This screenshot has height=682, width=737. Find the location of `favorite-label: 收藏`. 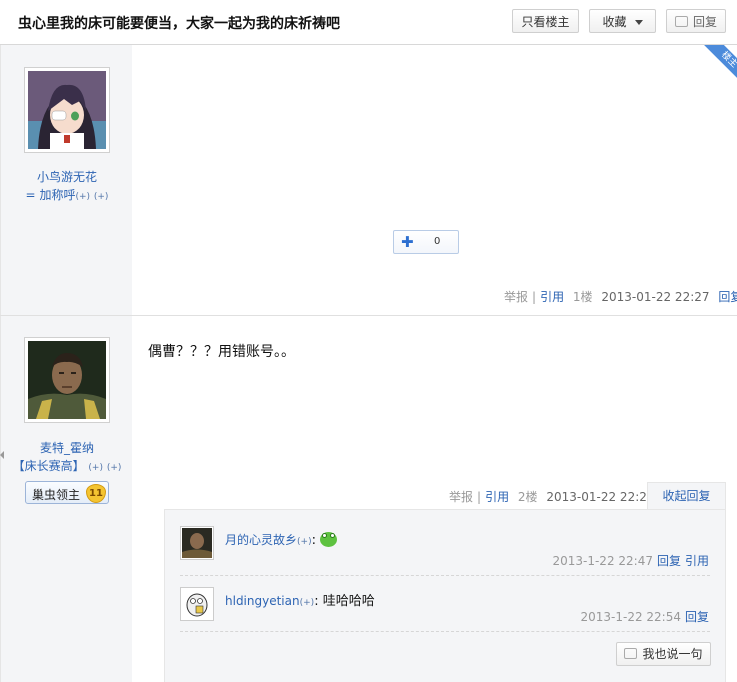

favorite-label: 收藏 is located at coordinates (614, 22).